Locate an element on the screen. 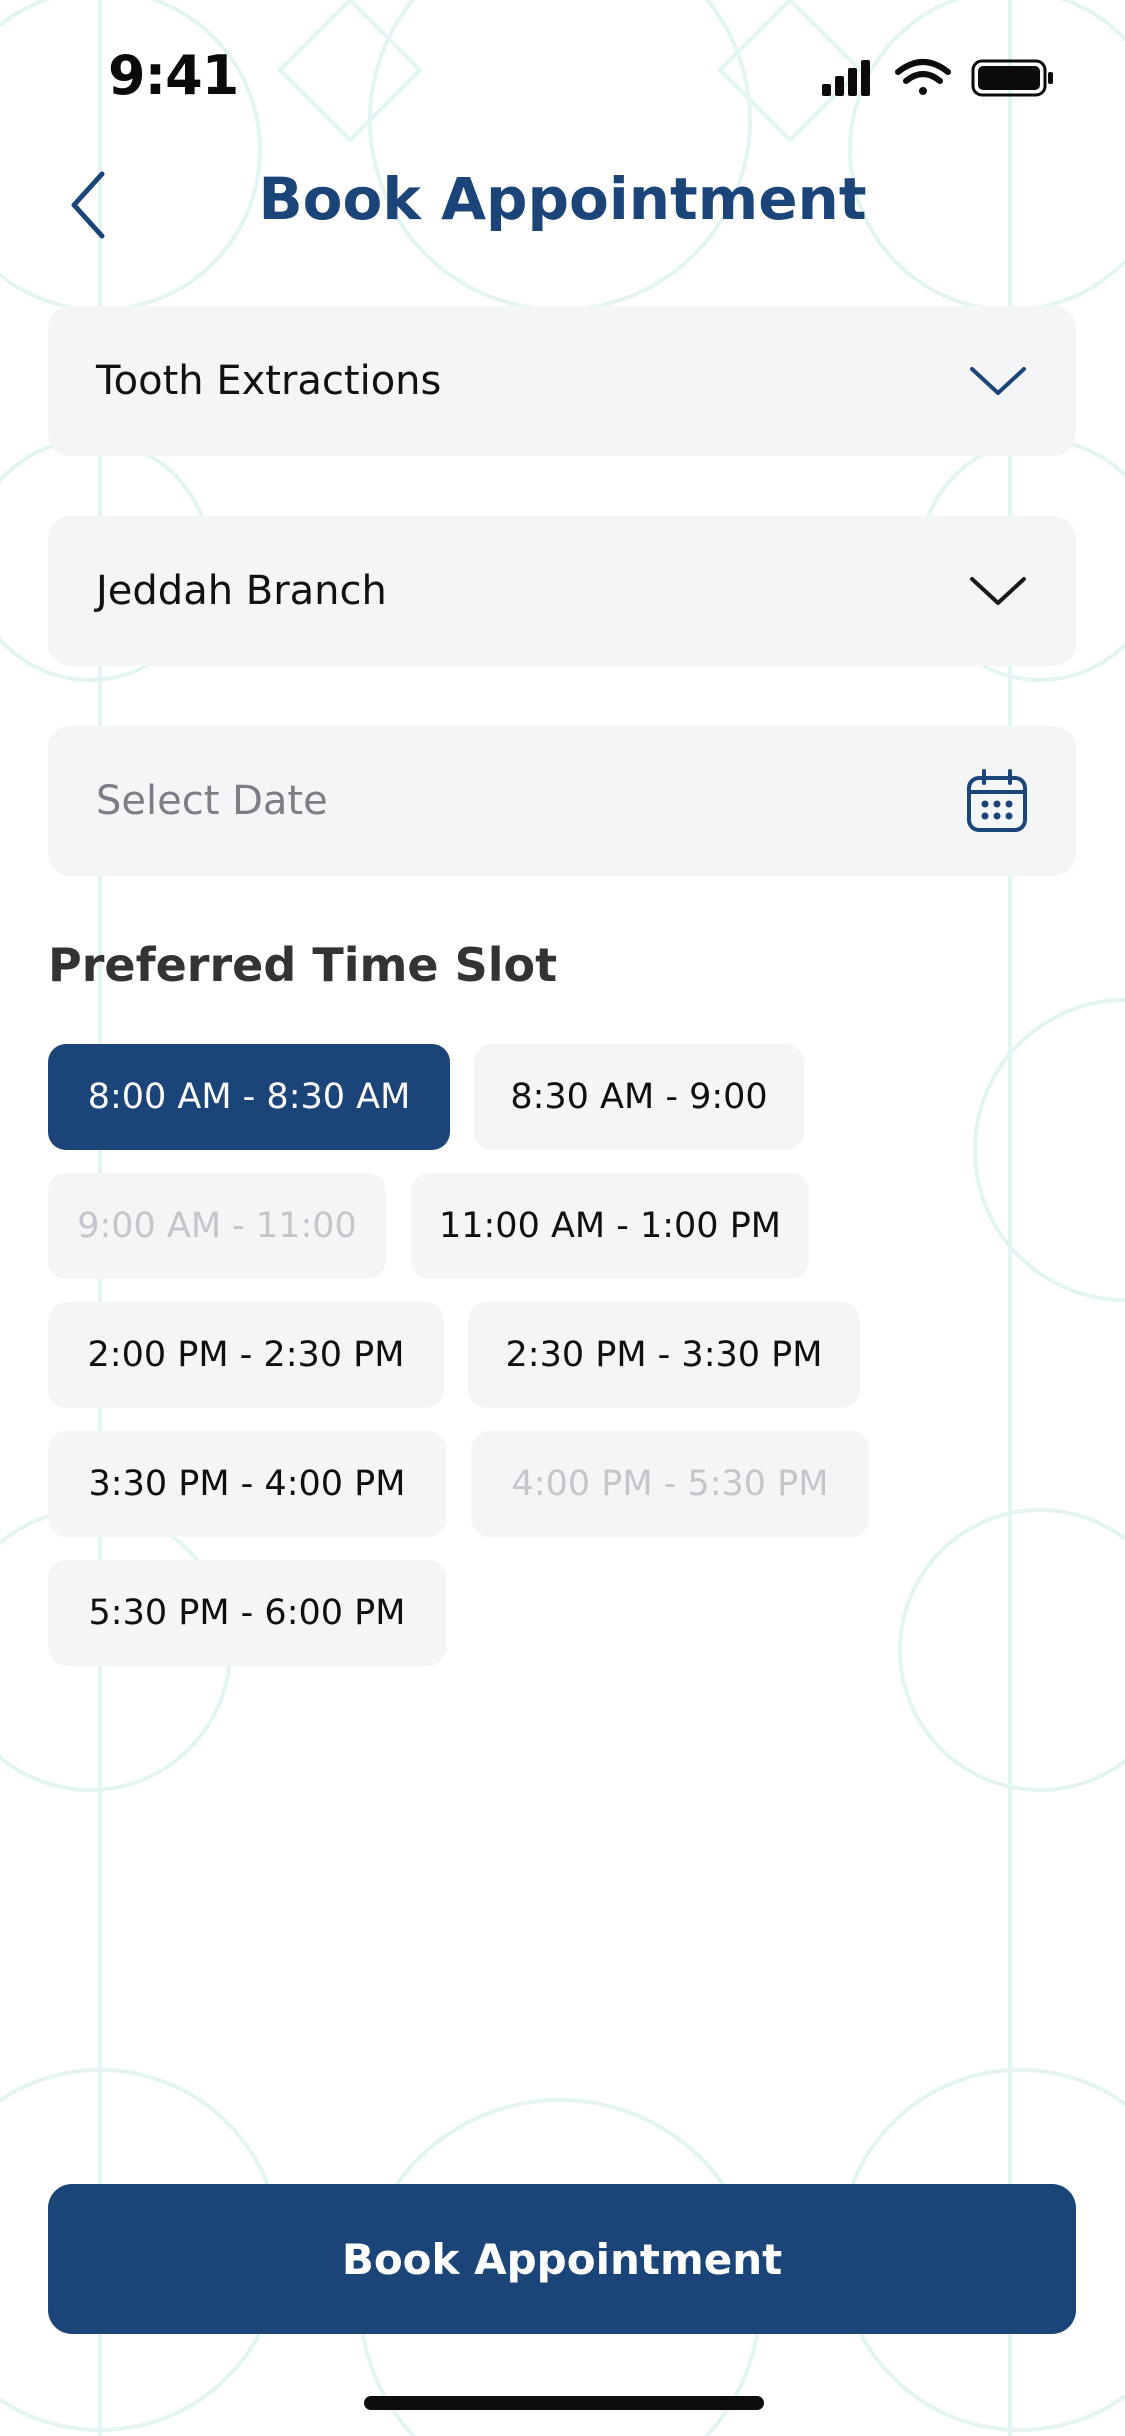 The image size is (1125, 2436). status-time: 9:41 is located at coordinates (173, 75).